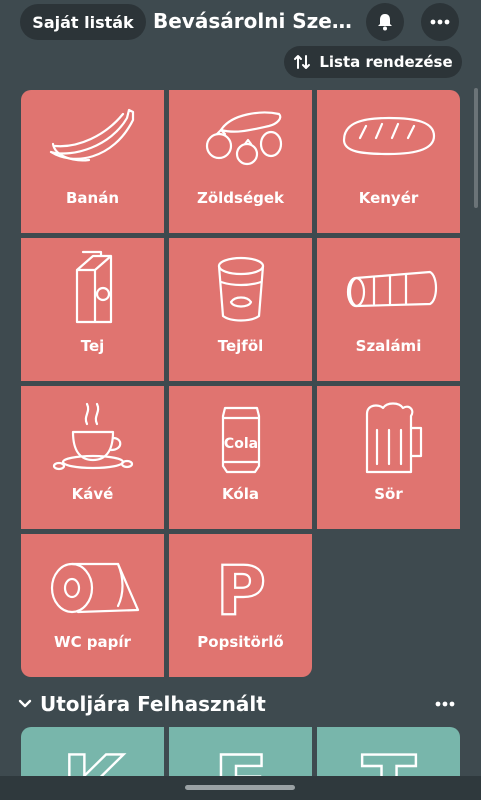  I want to click on home-indicator, so click(240, 787).